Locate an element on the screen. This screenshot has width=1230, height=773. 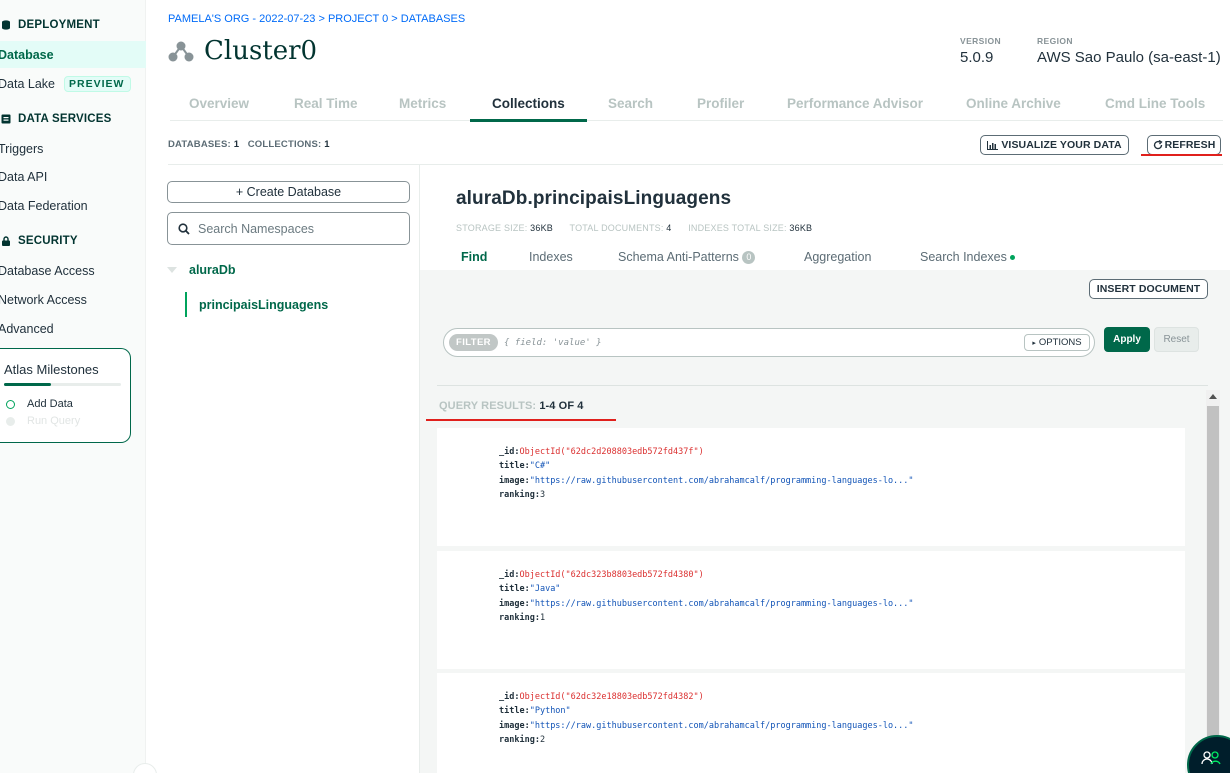
sidebar-item-data-lake: Data Lake PREVIEW is located at coordinates (73, 83).